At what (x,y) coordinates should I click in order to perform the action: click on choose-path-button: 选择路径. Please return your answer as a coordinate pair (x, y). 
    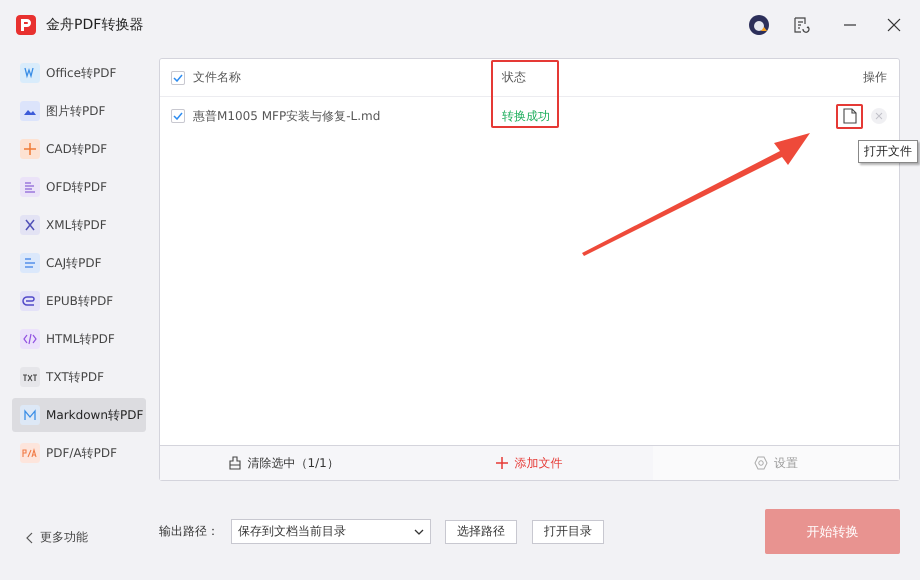
    Looking at the image, I should click on (481, 532).